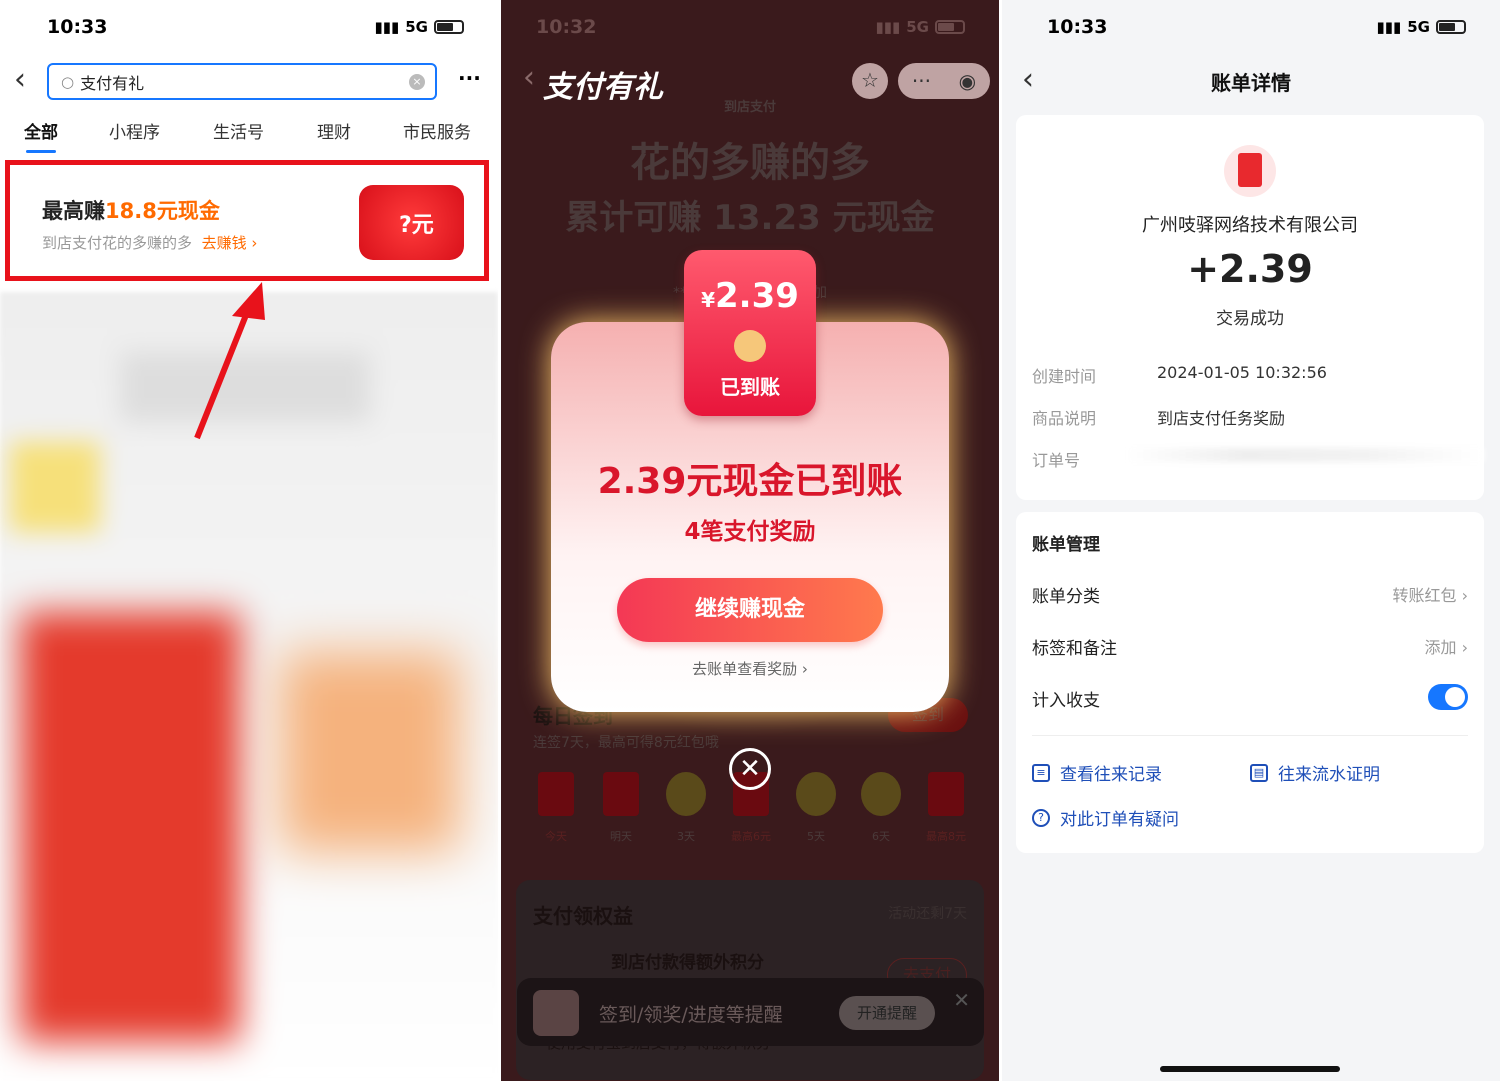  Describe the element at coordinates (621, 808) in the screenshot. I see `day-item: 明天` at that location.